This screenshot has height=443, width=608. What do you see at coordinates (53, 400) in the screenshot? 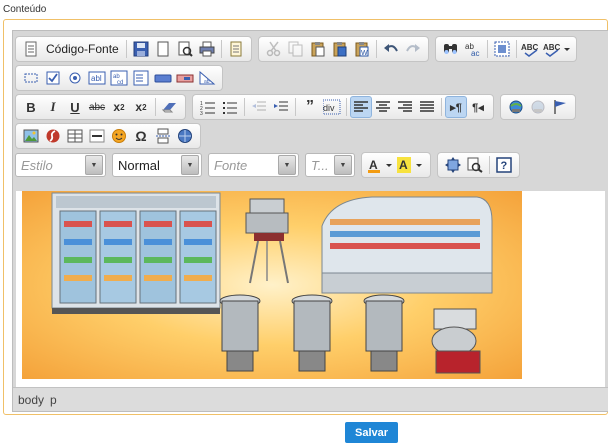
I see `element-path-p: p` at bounding box center [53, 400].